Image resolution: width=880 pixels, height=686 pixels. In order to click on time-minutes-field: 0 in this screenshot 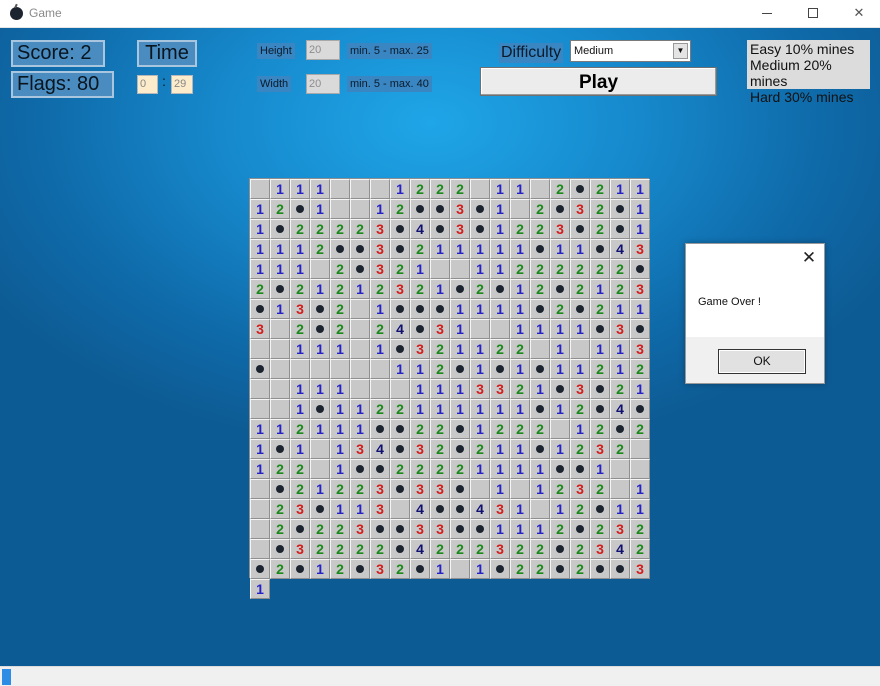, I will do `click(147, 84)`.